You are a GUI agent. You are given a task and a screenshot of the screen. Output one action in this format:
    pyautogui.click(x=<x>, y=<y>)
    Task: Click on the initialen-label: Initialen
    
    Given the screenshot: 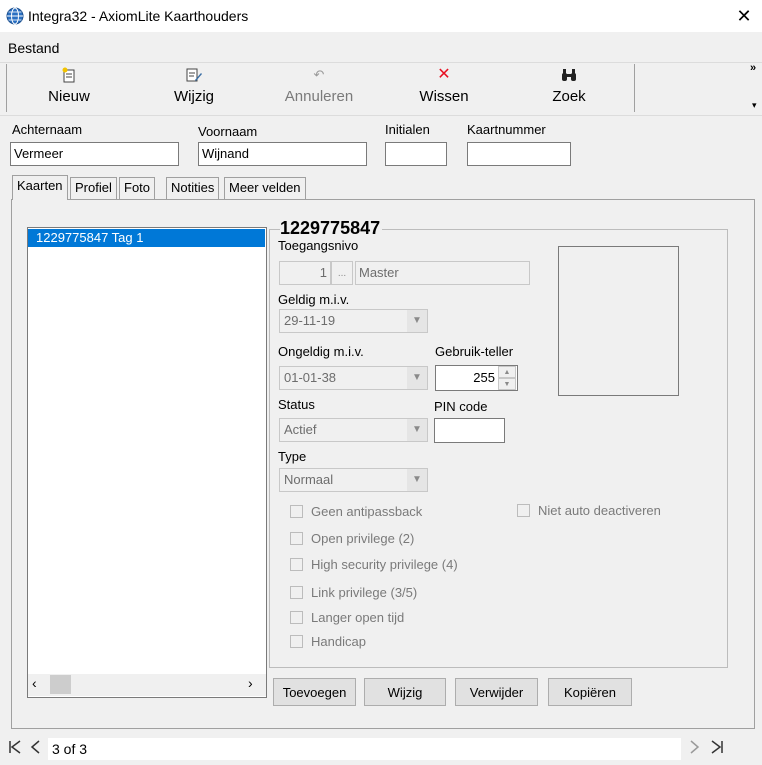 What is the action you would take?
    pyautogui.click(x=407, y=129)
    